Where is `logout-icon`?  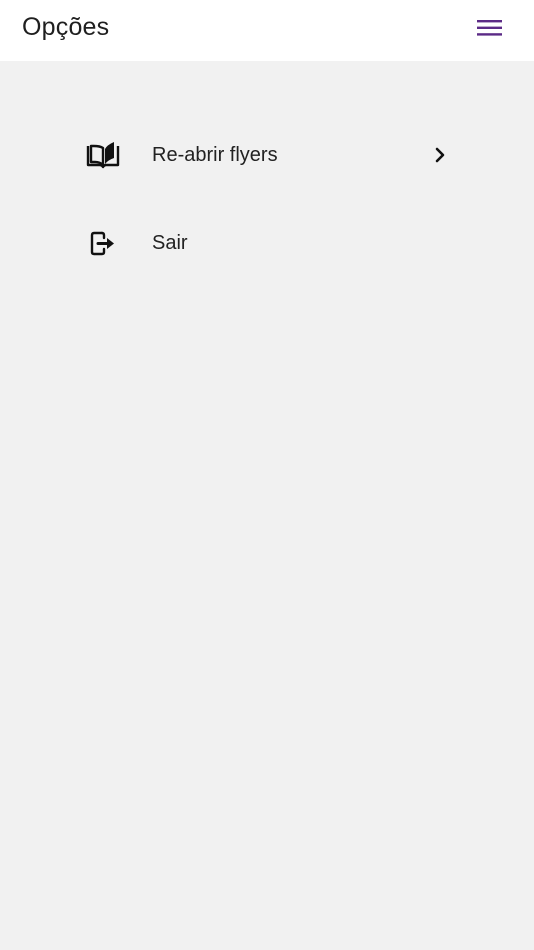
logout-icon is located at coordinates (103, 243).